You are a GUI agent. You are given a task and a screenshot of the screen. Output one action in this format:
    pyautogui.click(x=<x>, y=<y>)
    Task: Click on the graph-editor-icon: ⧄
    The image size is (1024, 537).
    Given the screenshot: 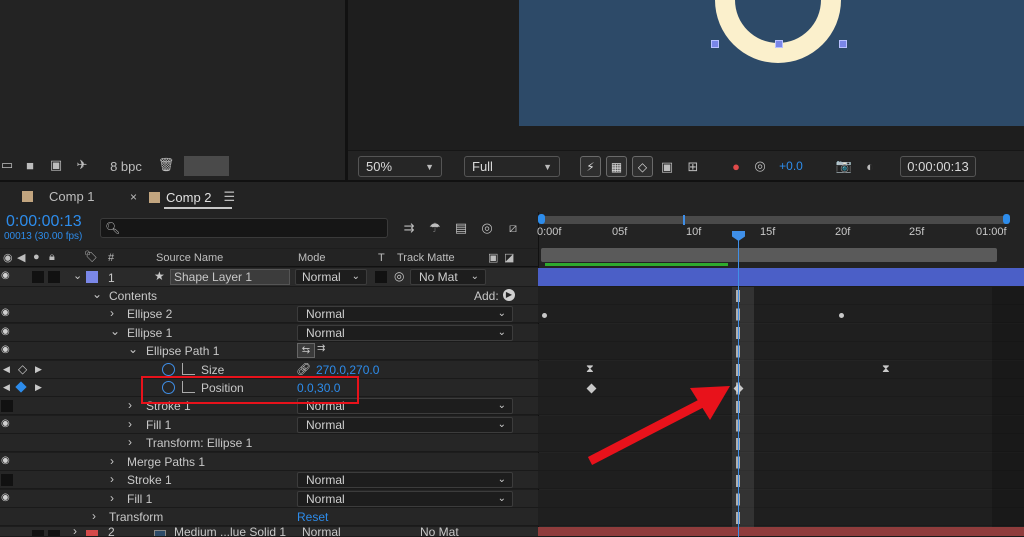 What is the action you would take?
    pyautogui.click(x=513, y=228)
    